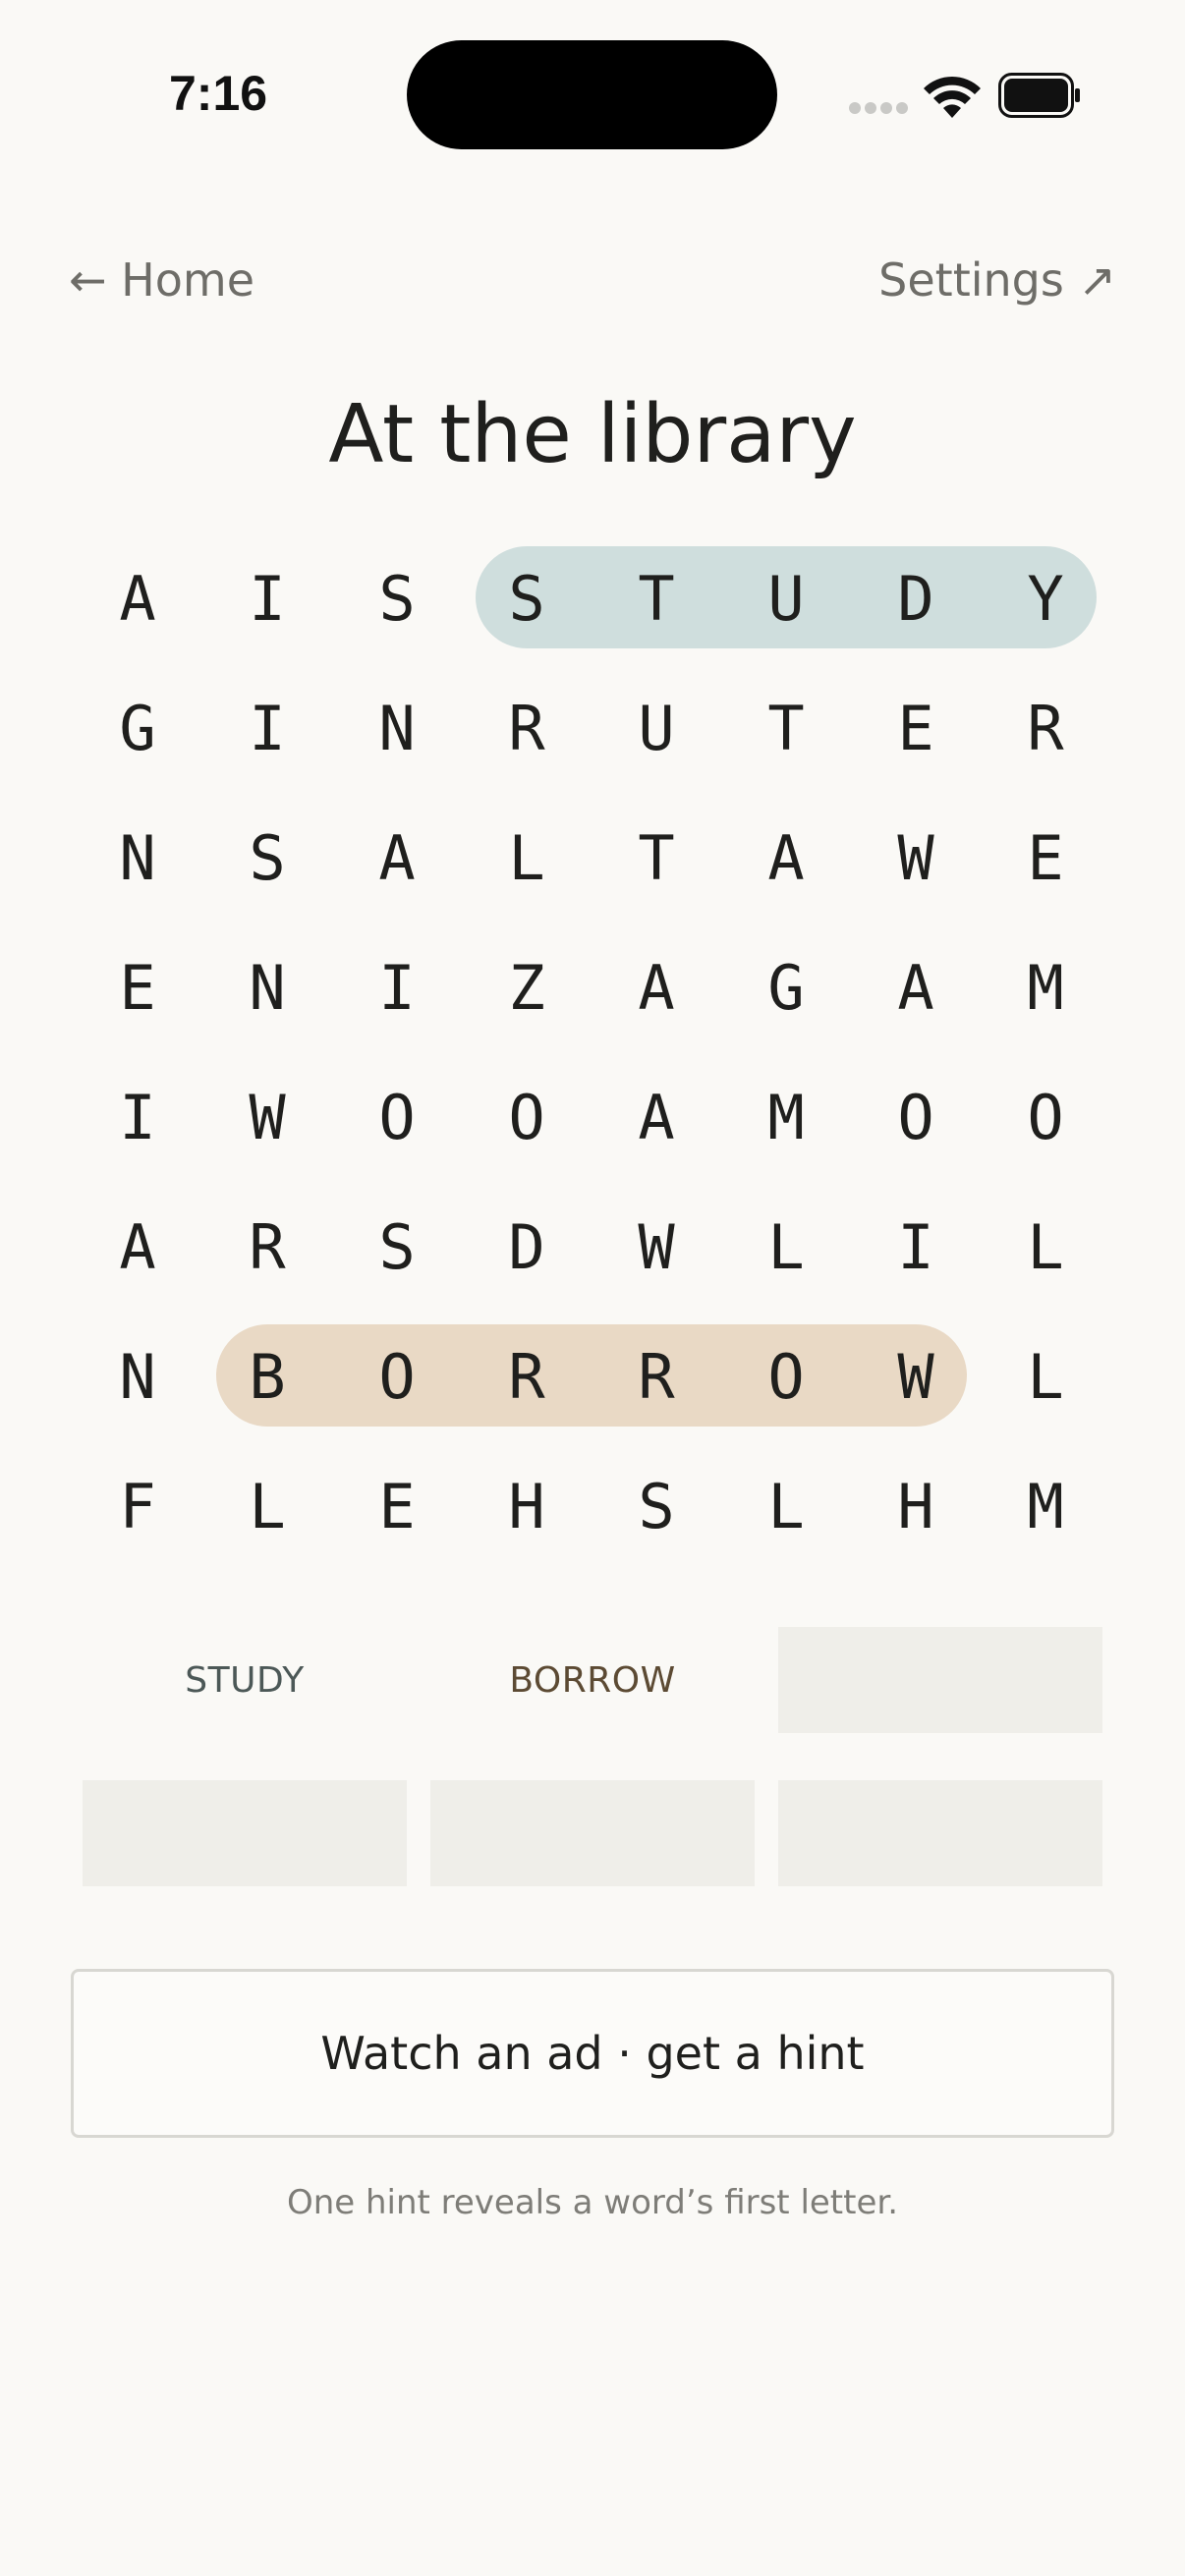 This screenshot has height=2576, width=1185. What do you see at coordinates (219, 93) in the screenshot?
I see `status-time: 7:16` at bounding box center [219, 93].